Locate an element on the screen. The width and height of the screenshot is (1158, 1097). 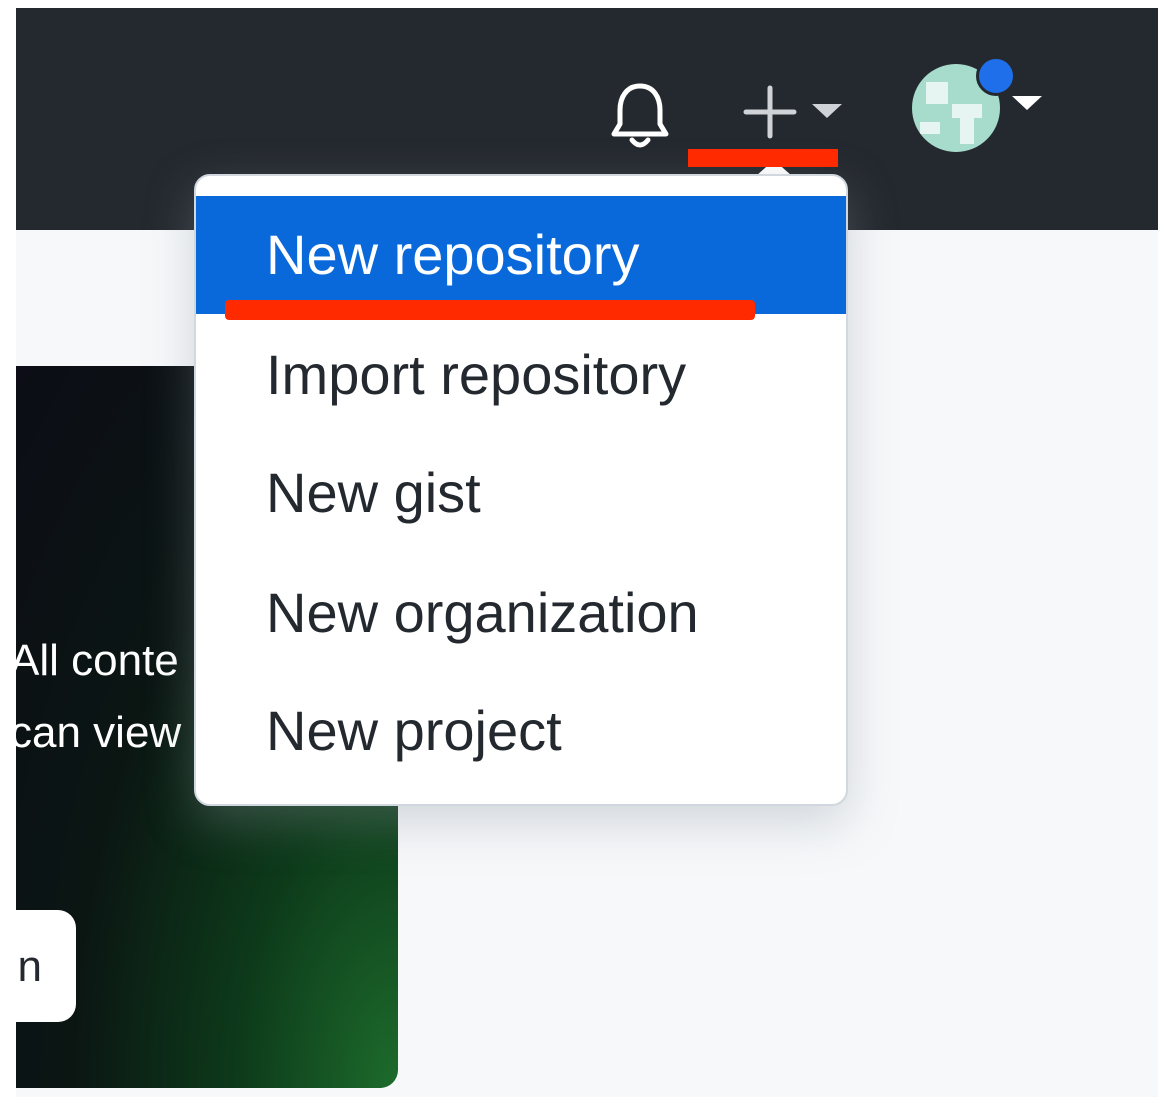
status-dot is located at coordinates (996, 76).